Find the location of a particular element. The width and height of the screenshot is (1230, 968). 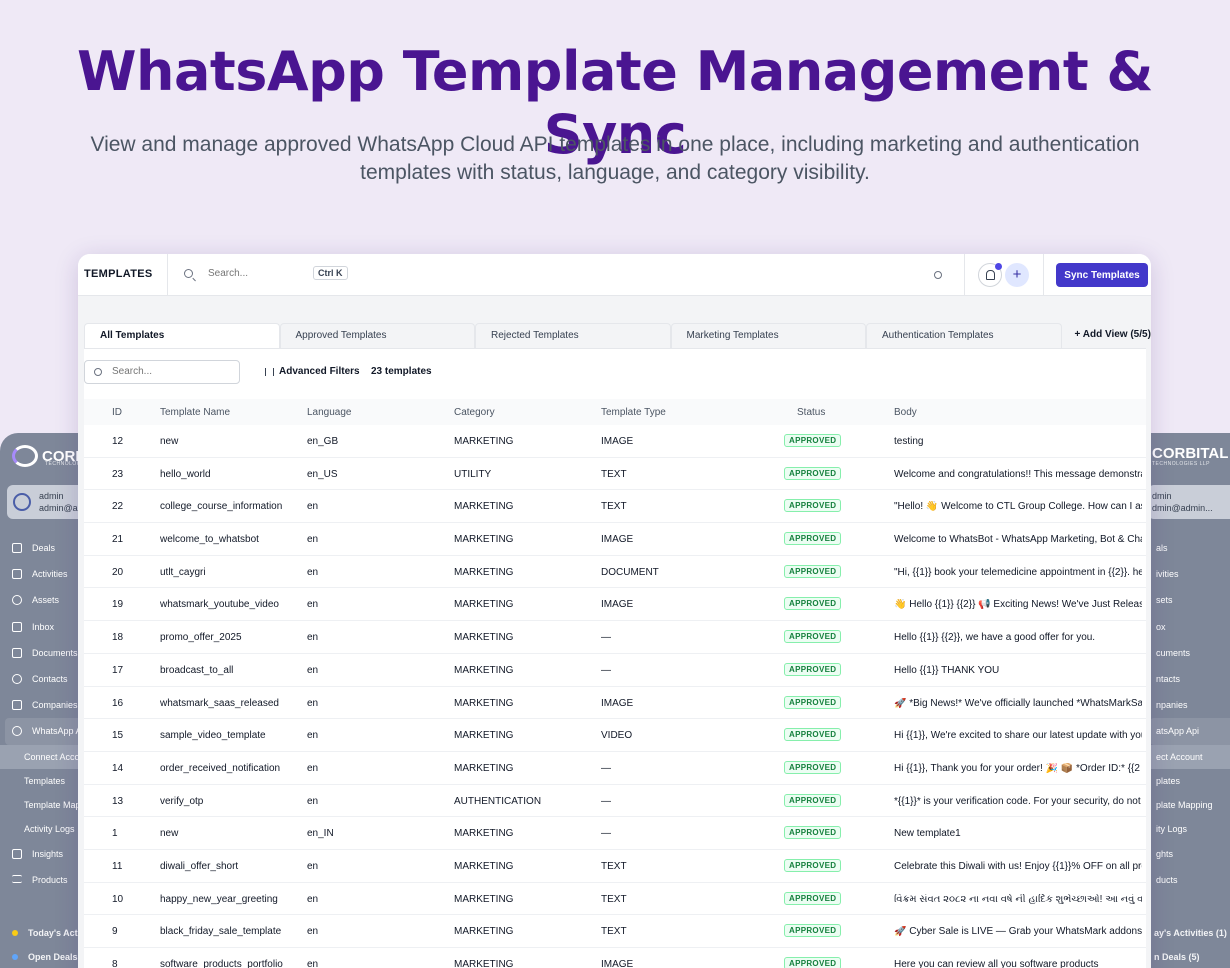

open-deals: n Deals (5) is located at coordinates (1190, 956).